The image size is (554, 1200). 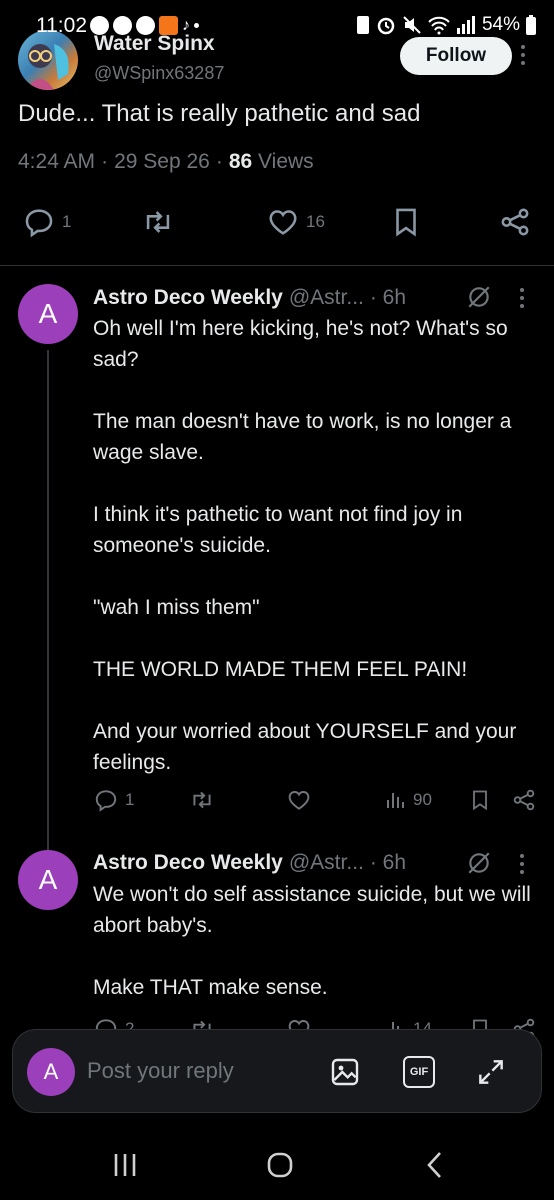 What do you see at coordinates (51, 1072) in the screenshot?
I see `composer-avatar: A` at bounding box center [51, 1072].